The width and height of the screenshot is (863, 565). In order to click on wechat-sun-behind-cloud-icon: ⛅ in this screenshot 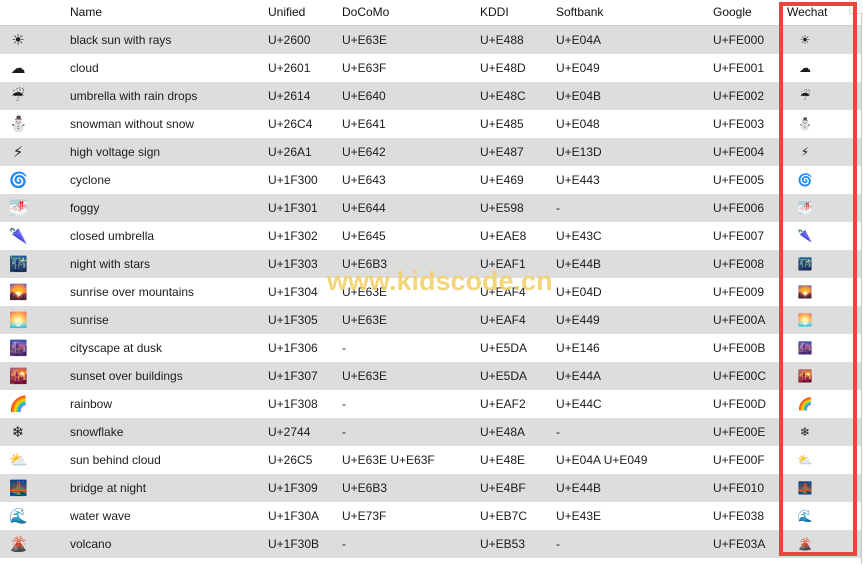, I will do `click(805, 459)`.